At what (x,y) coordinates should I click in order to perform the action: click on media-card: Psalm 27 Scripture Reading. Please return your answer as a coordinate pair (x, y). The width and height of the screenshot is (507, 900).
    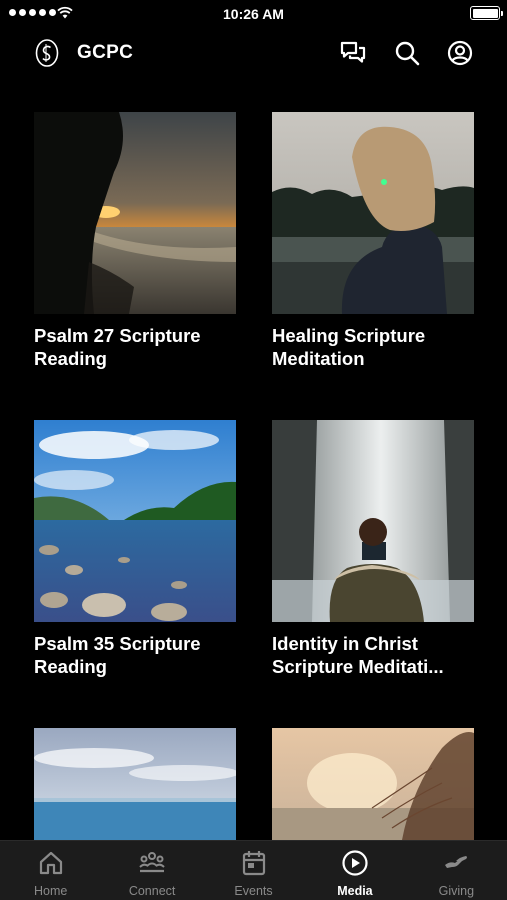
    Looking at the image, I should click on (135, 241).